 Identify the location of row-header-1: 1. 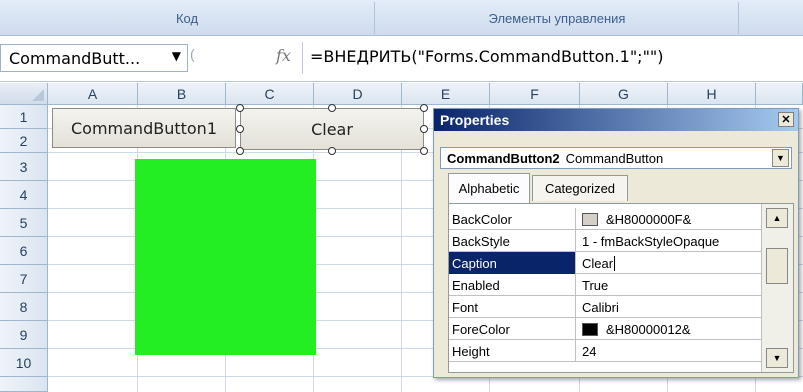
(24, 117).